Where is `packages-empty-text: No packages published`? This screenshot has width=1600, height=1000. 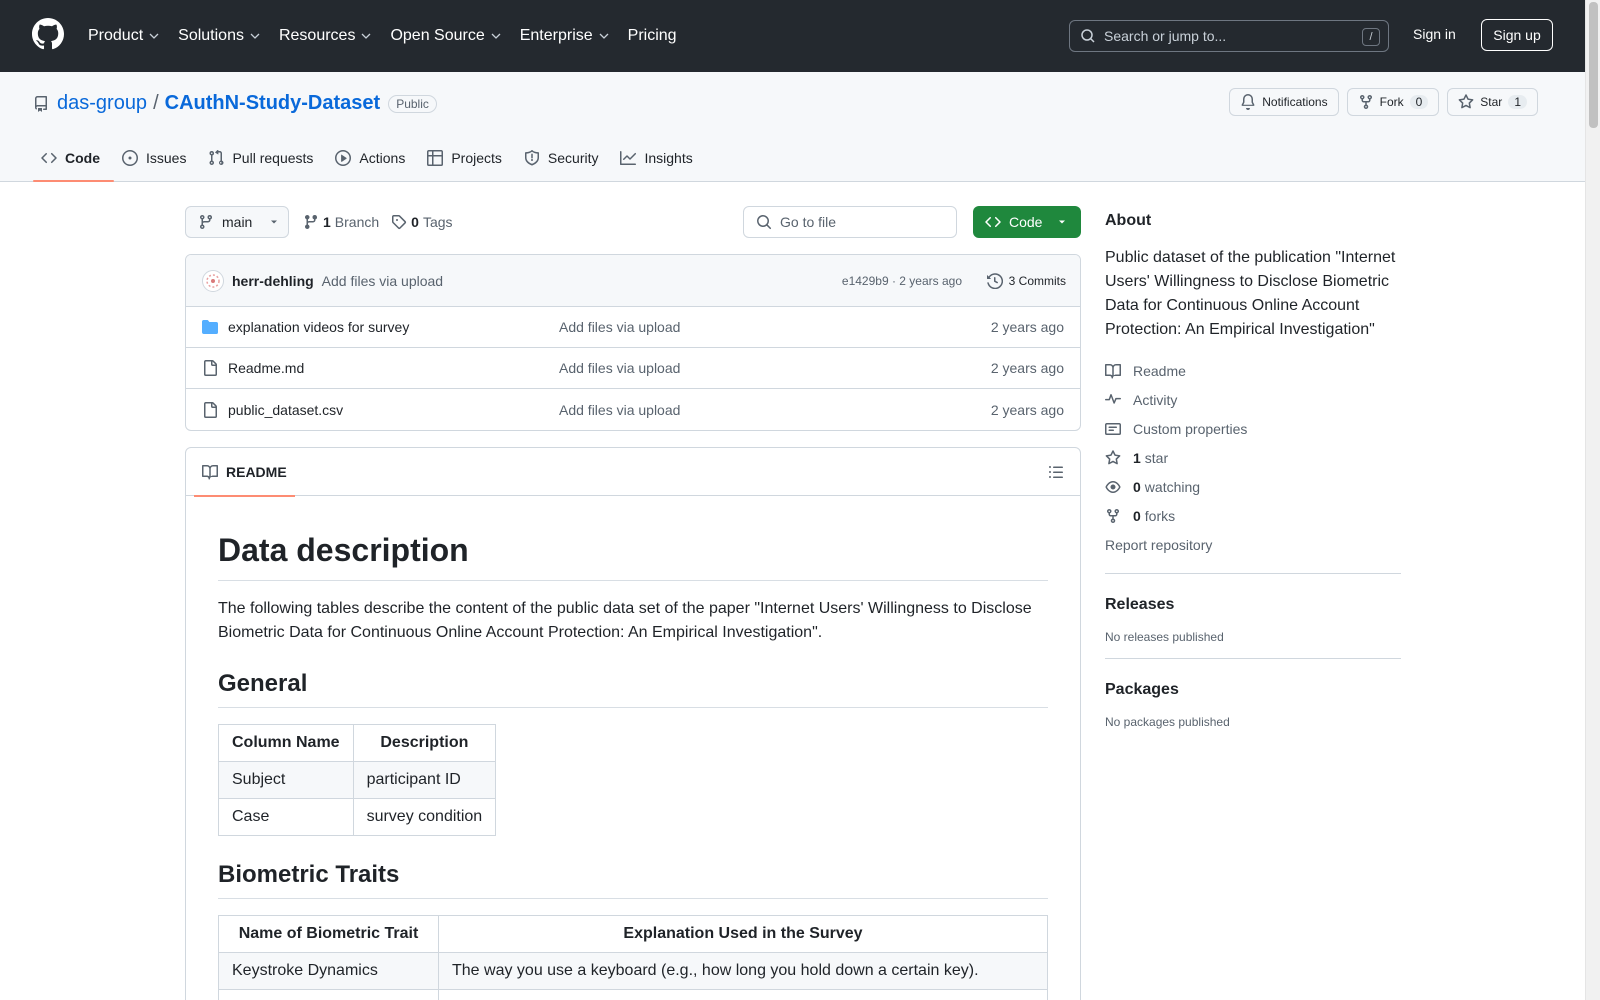 packages-empty-text: No packages published is located at coordinates (1167, 722).